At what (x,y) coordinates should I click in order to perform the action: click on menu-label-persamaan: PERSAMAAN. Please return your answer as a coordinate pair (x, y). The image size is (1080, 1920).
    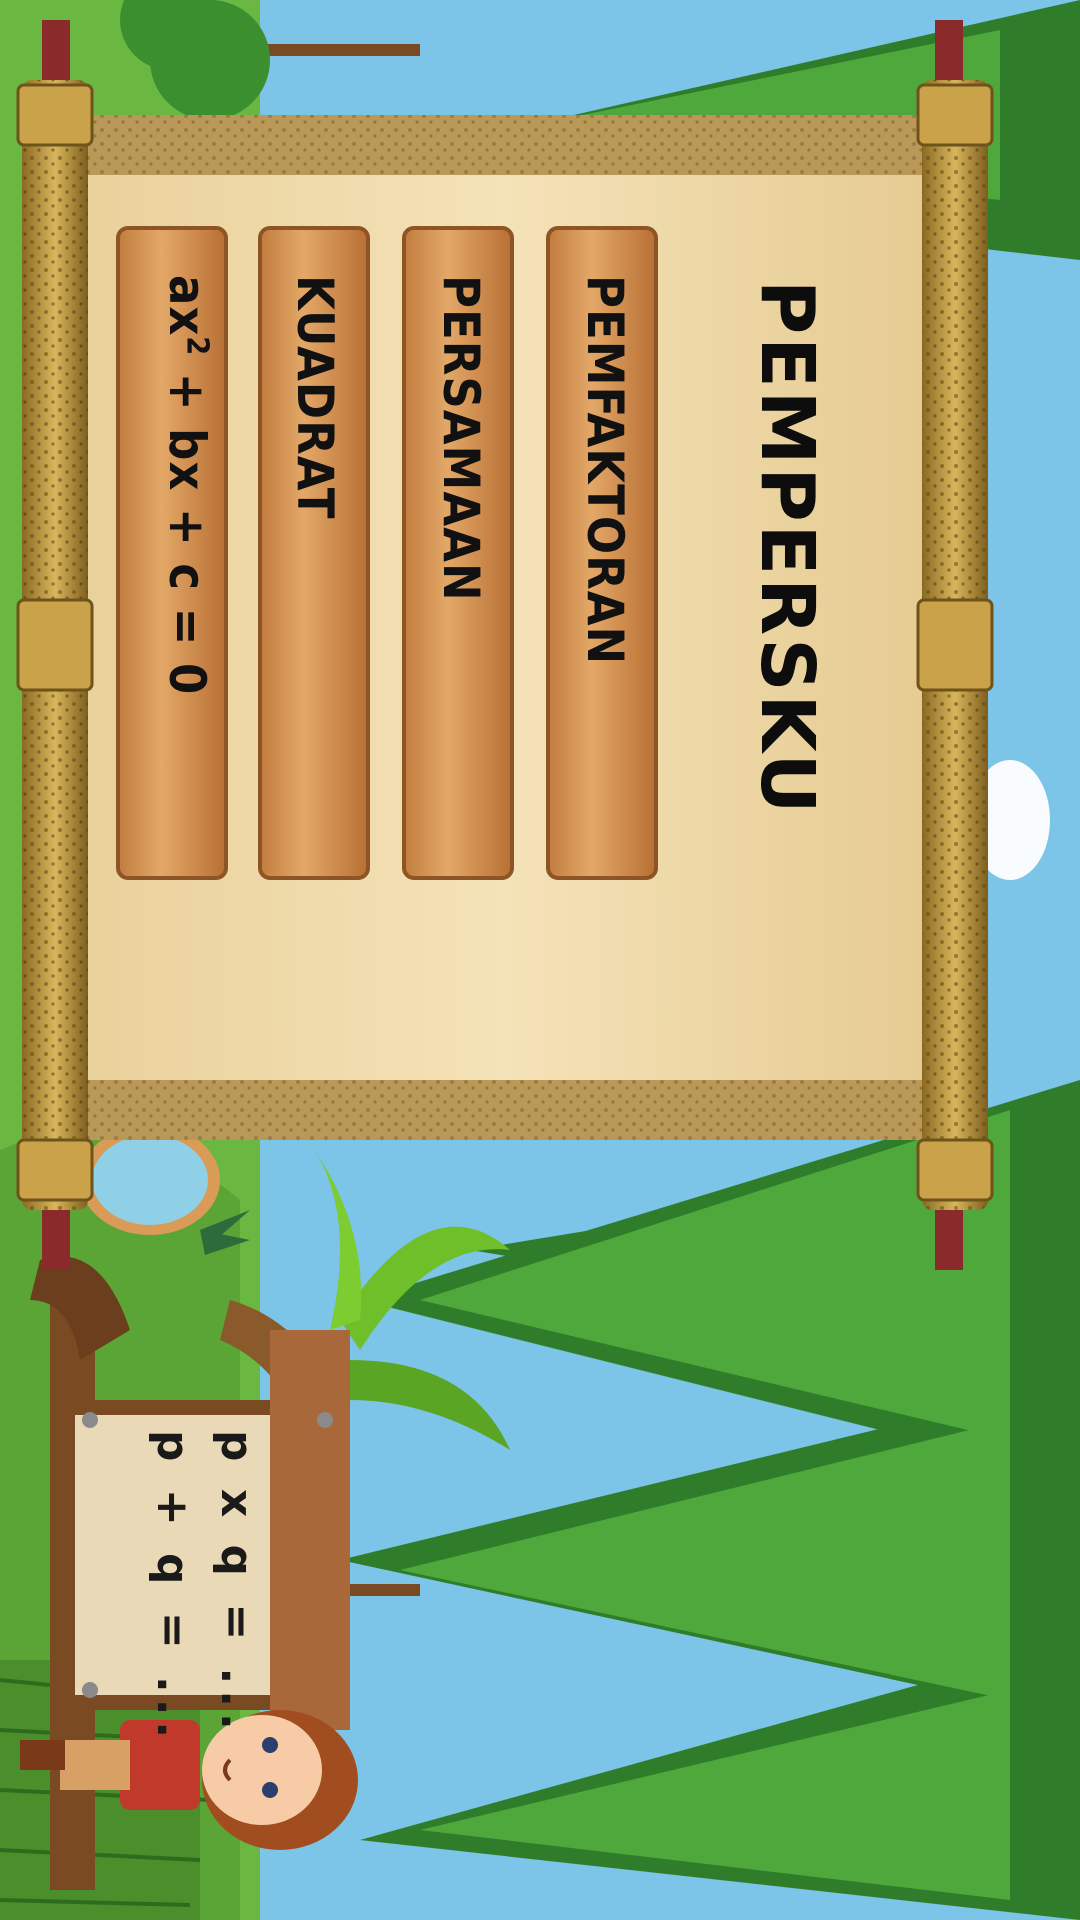
    Looking at the image, I should click on (461, 438).